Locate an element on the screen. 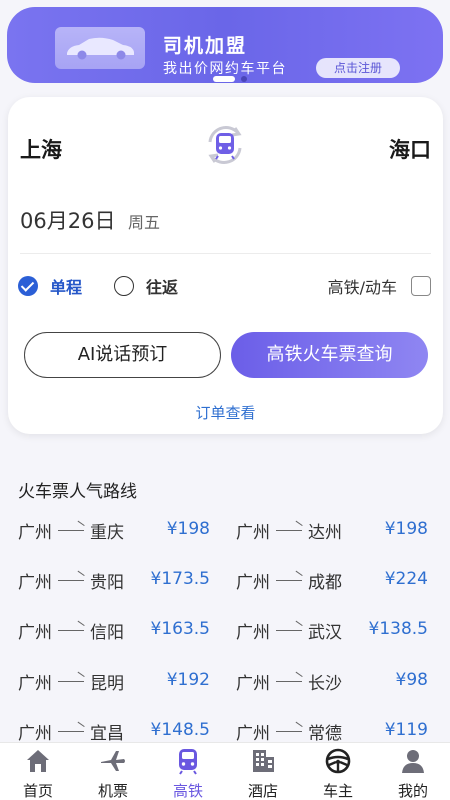 This screenshot has width=450, height=800. departure-city: 上海 is located at coordinates (41, 149).